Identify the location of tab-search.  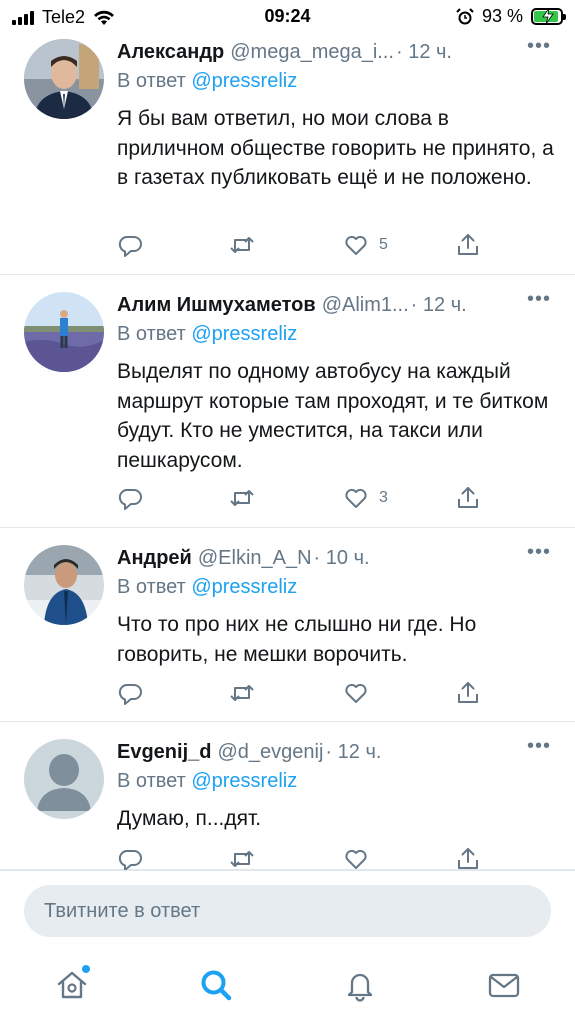
(216, 985).